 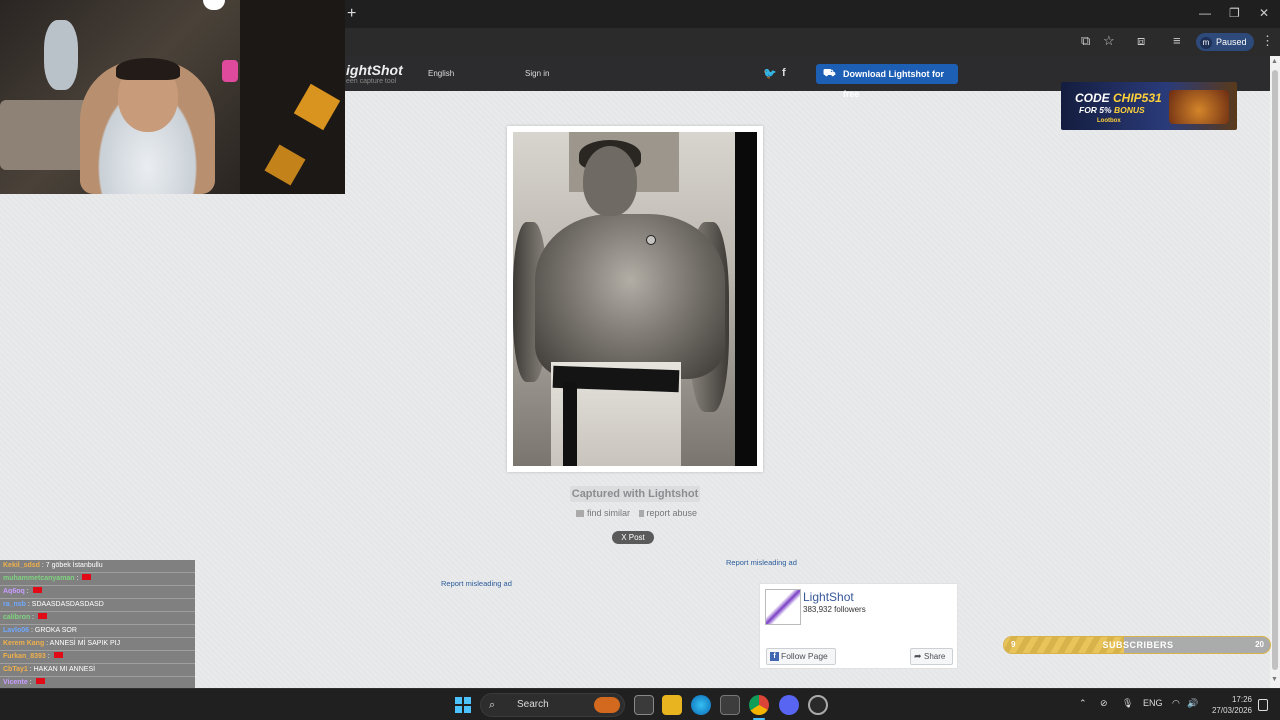 I want to click on chrome-icon, so click(x=759, y=705).